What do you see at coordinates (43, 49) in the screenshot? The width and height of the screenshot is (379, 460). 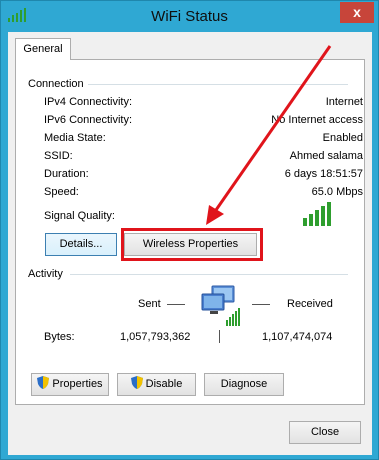 I see `tab-general: General` at bounding box center [43, 49].